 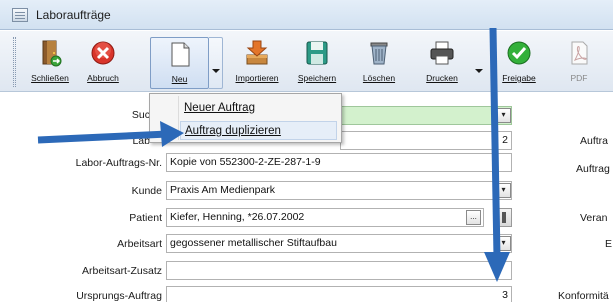 I want to click on arbeitsart-field: gegossener metallischer Stiftaufbau, so click(x=339, y=243).